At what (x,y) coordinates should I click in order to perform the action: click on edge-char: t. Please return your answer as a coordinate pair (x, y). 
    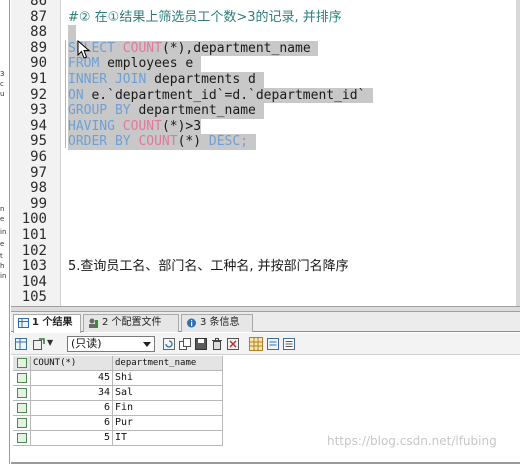
    Looking at the image, I should click on (1, 256).